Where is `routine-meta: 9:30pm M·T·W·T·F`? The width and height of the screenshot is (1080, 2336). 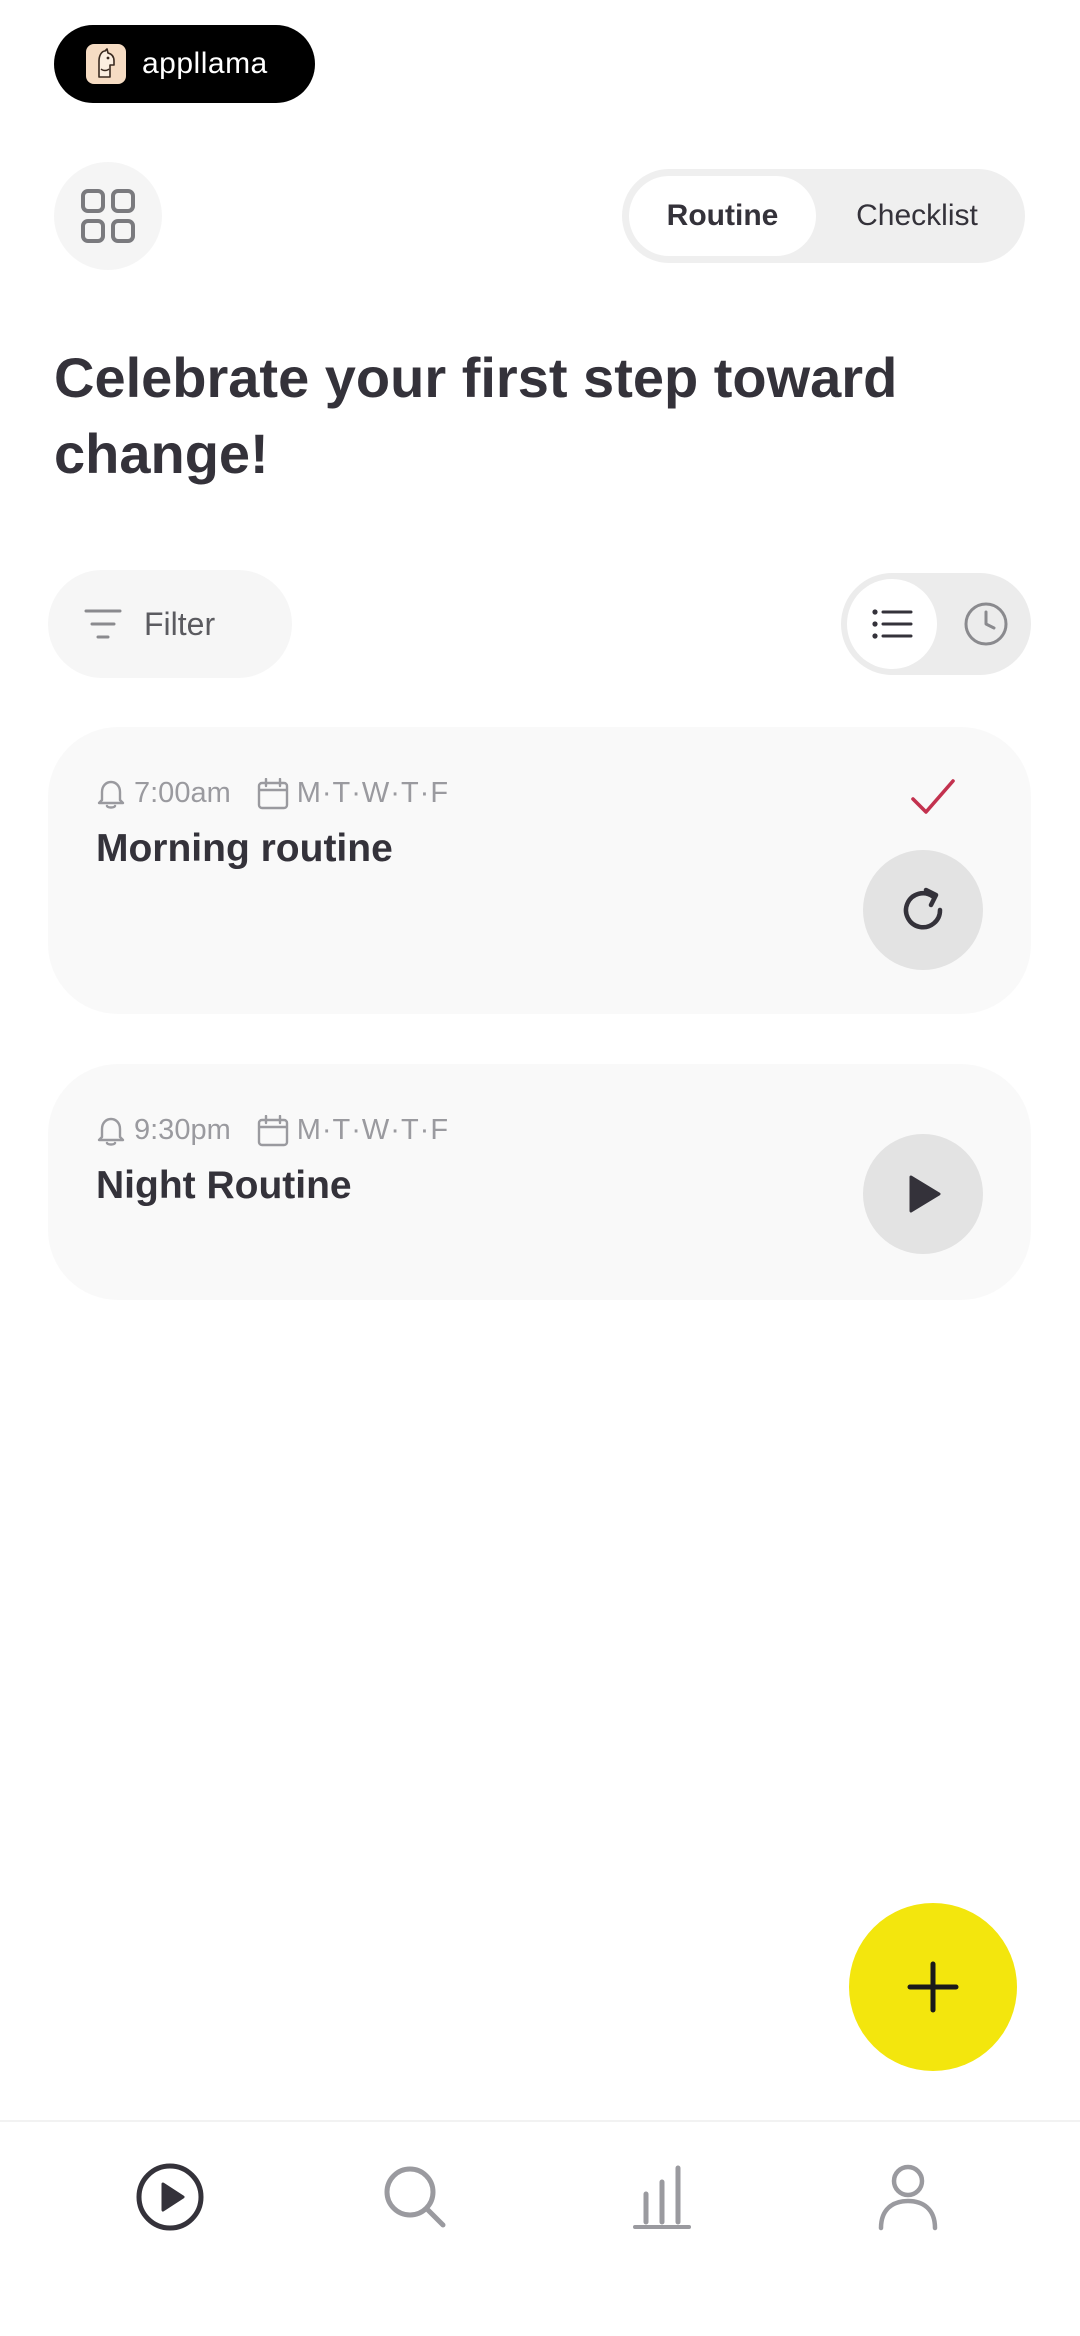 routine-meta: 9:30pm M·T·W·T·F is located at coordinates (272, 1130).